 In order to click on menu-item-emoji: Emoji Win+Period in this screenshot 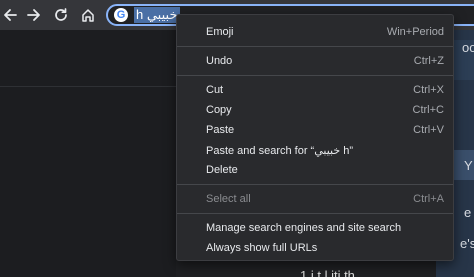, I will do `click(315, 32)`.